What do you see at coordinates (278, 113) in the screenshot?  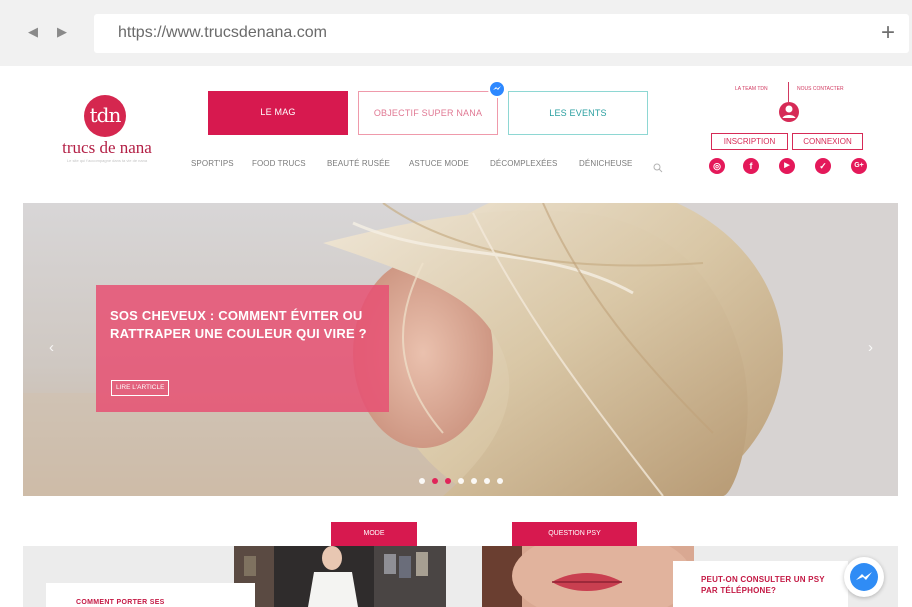 I see `tab-le-mag: LE MAG` at bounding box center [278, 113].